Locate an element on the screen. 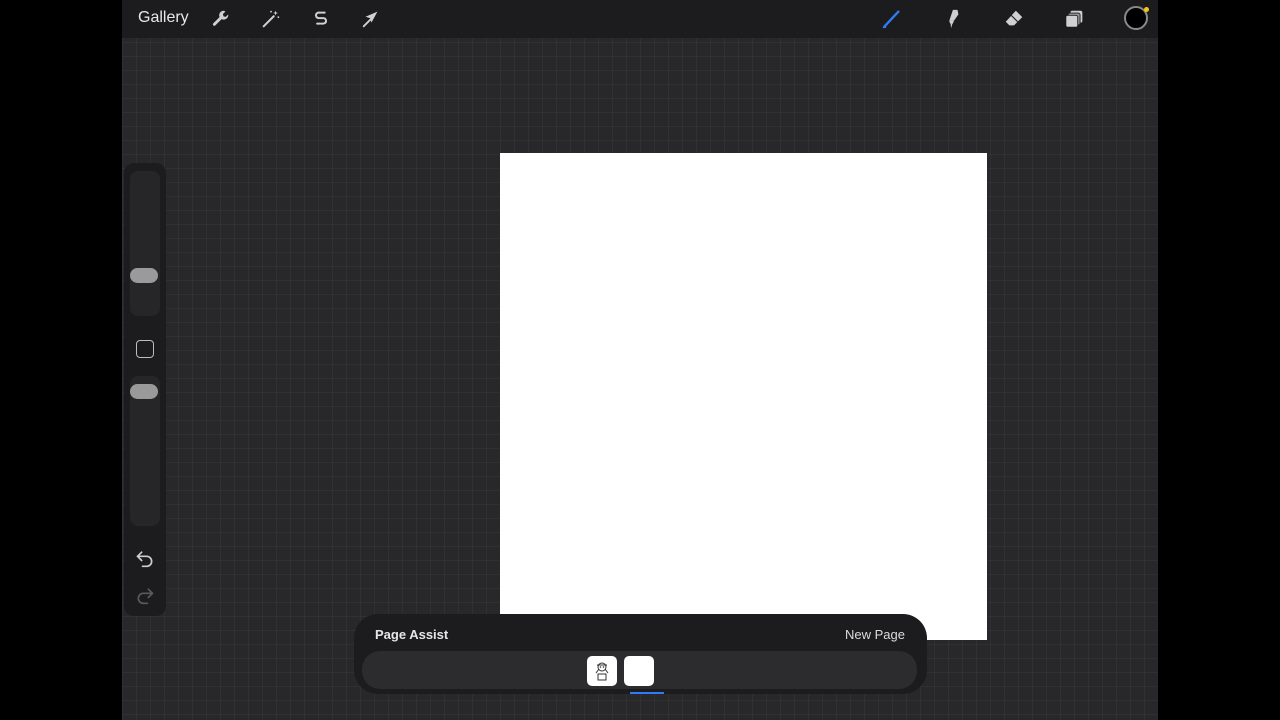 This screenshot has height=720, width=1280. actions-wrench-icon is located at coordinates (221, 19).